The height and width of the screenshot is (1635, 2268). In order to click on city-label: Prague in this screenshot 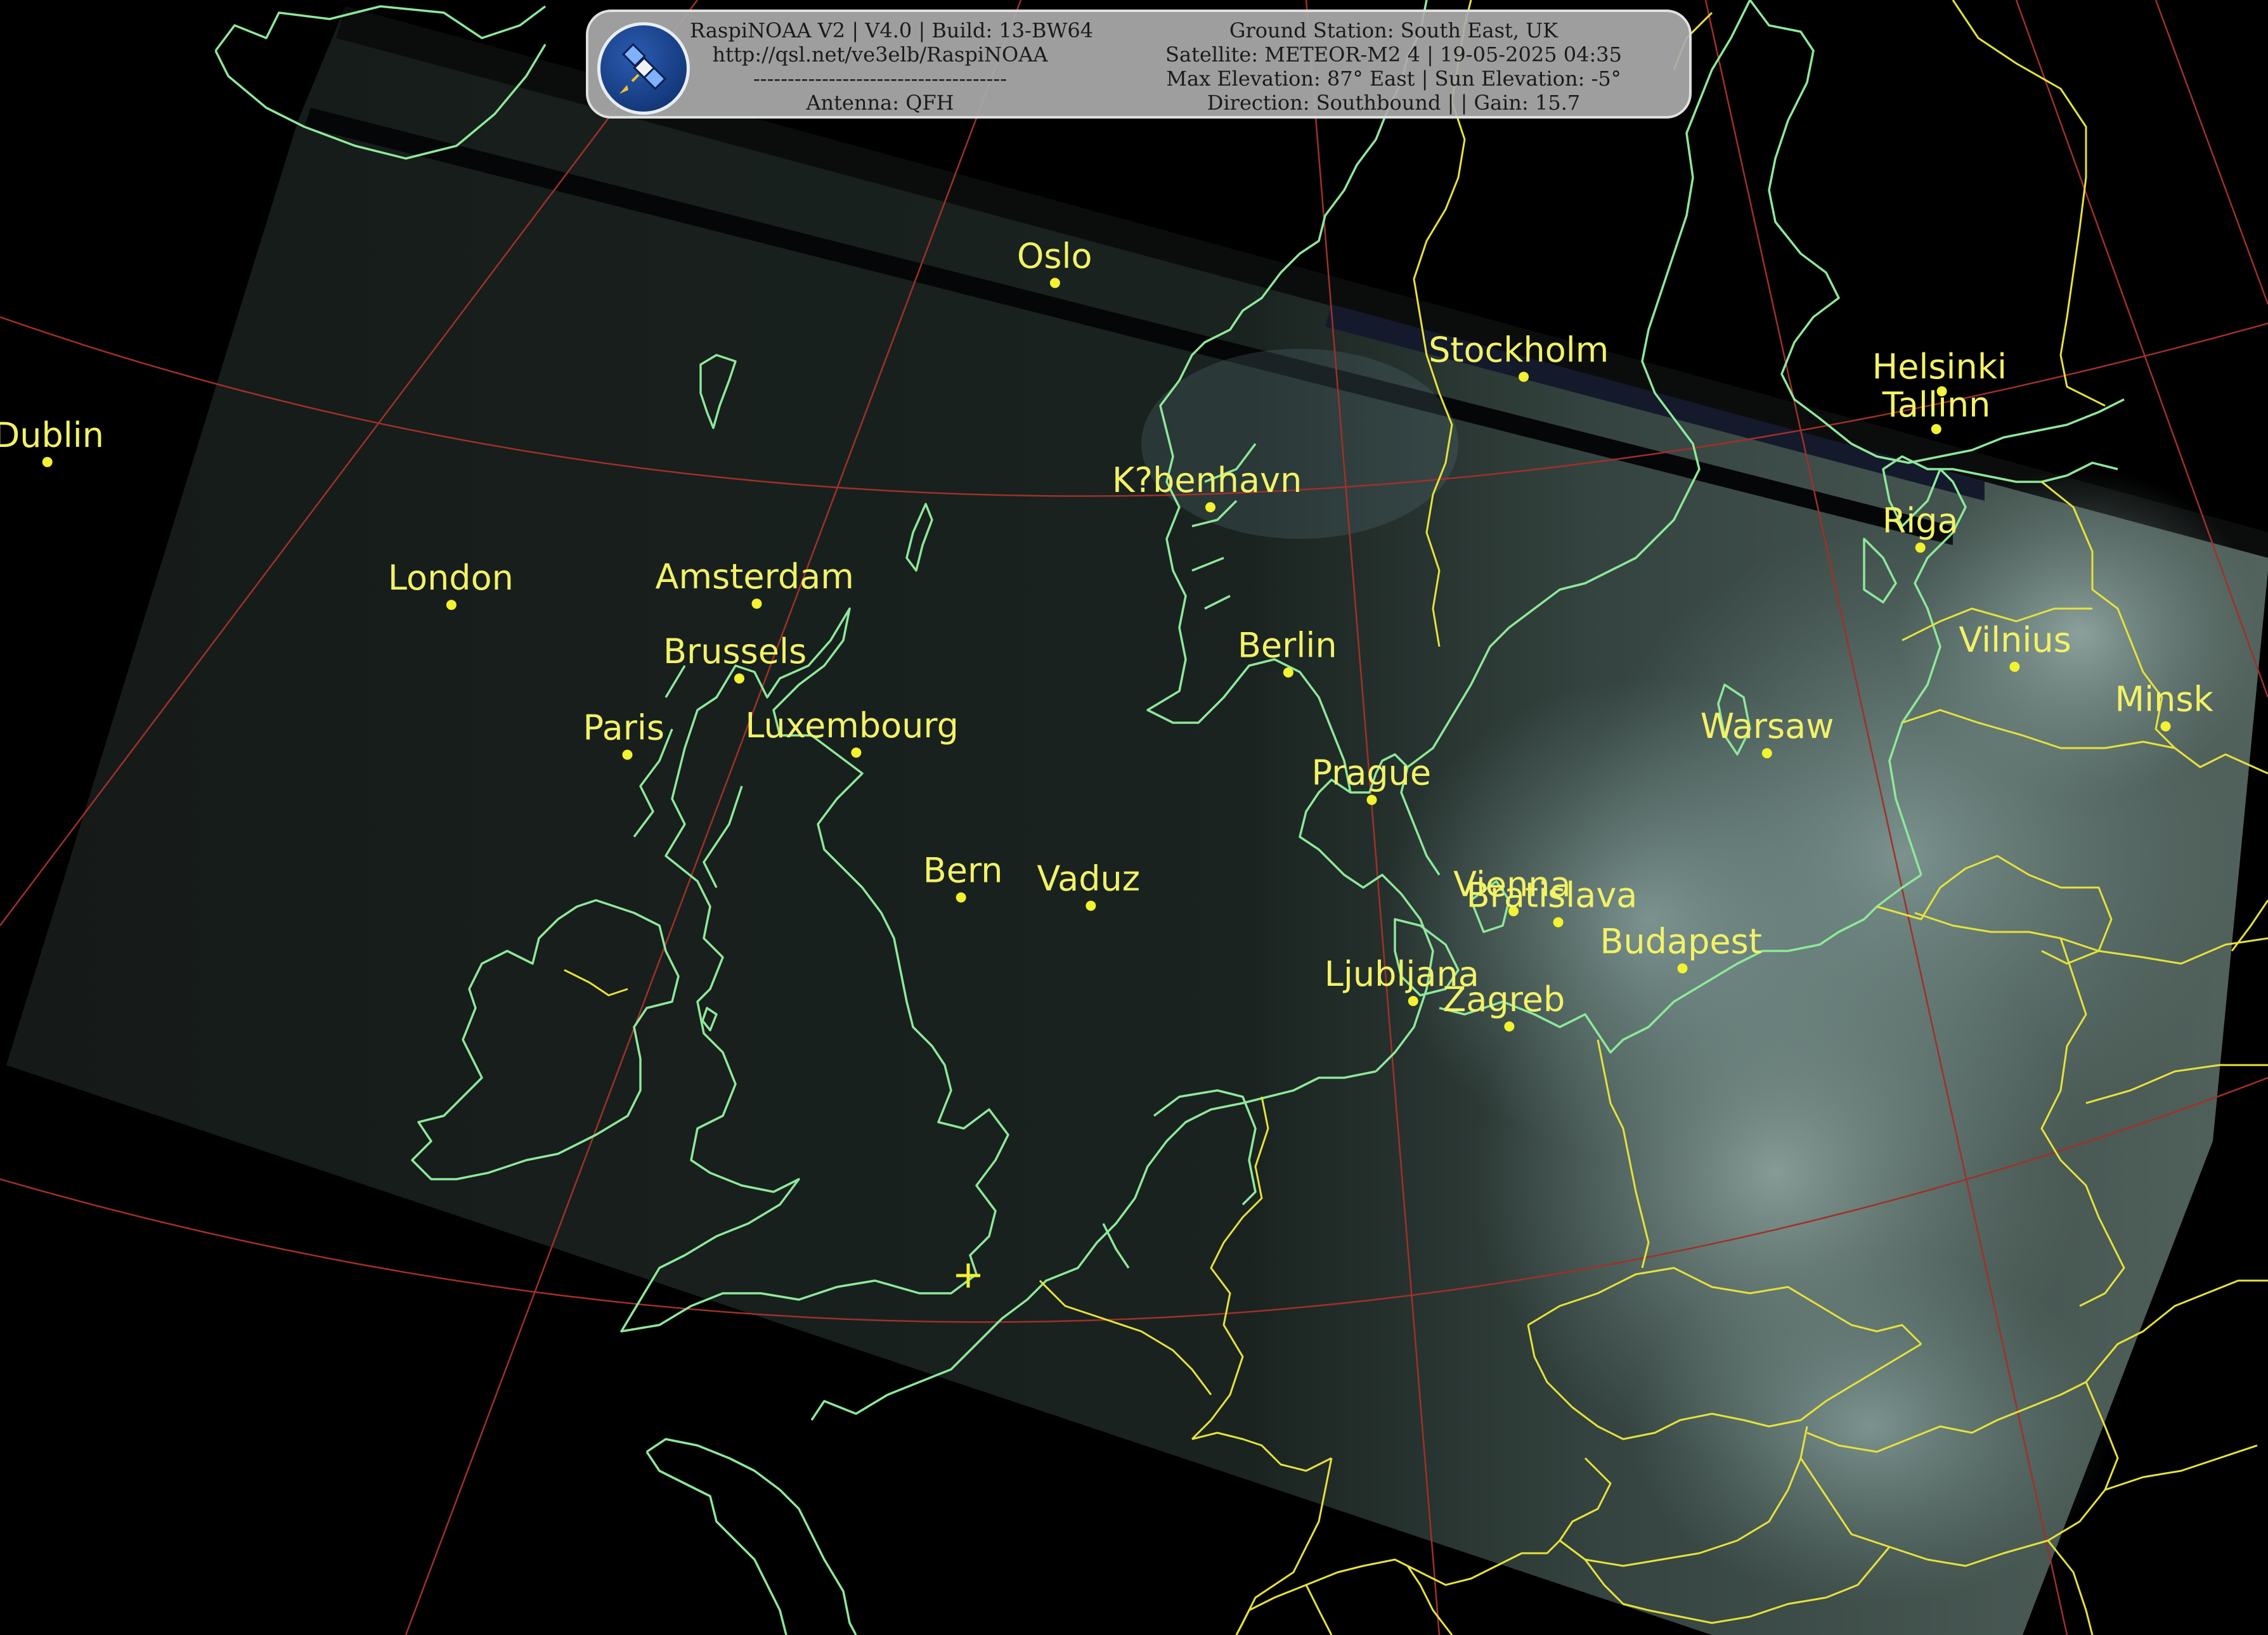, I will do `click(1372, 773)`.